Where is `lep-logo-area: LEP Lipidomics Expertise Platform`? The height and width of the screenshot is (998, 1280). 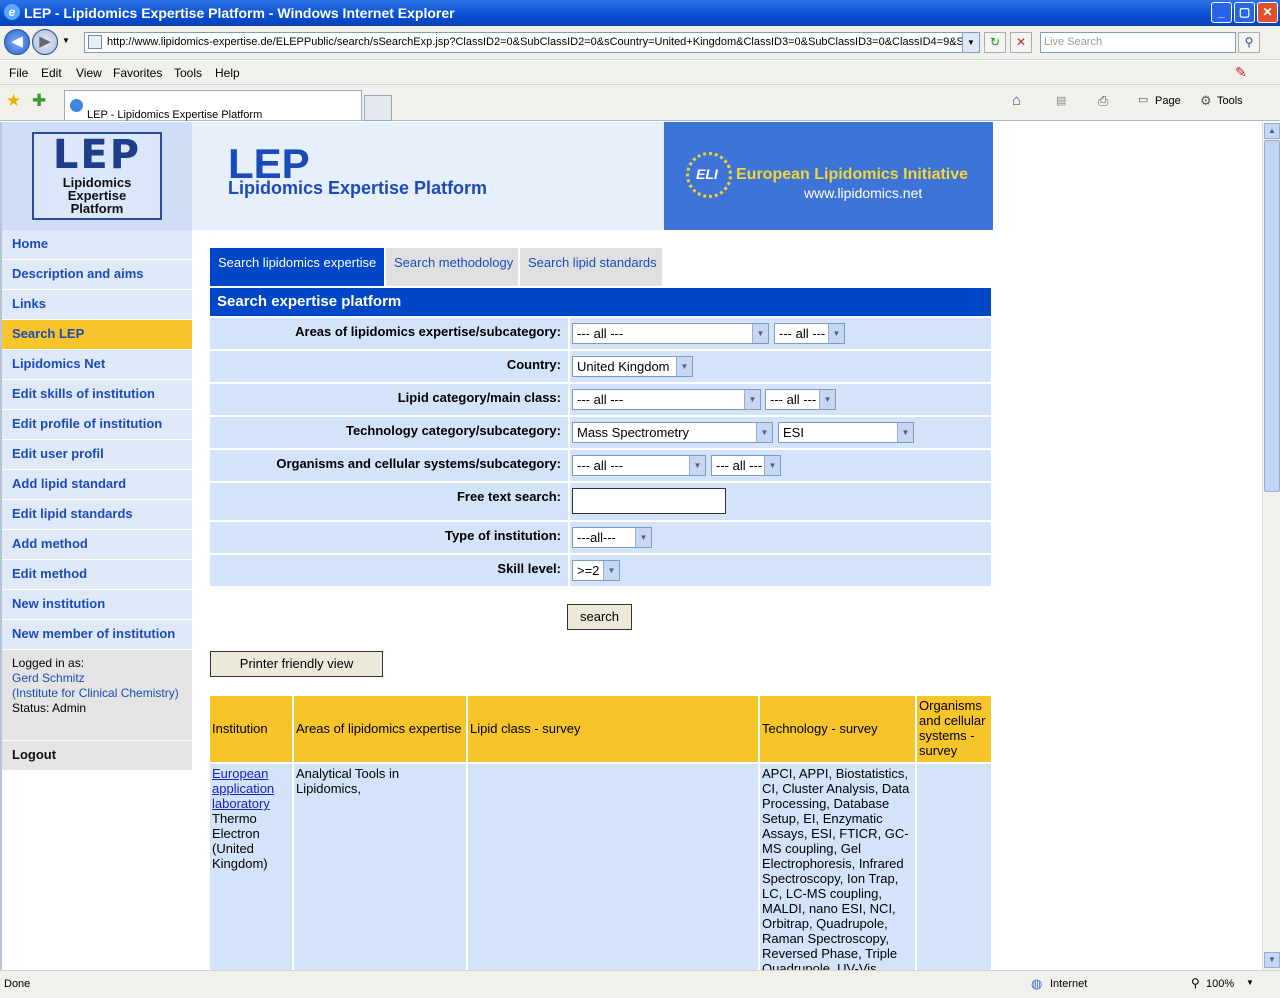 lep-logo-area: LEP Lipidomics Expertise Platform is located at coordinates (97, 176).